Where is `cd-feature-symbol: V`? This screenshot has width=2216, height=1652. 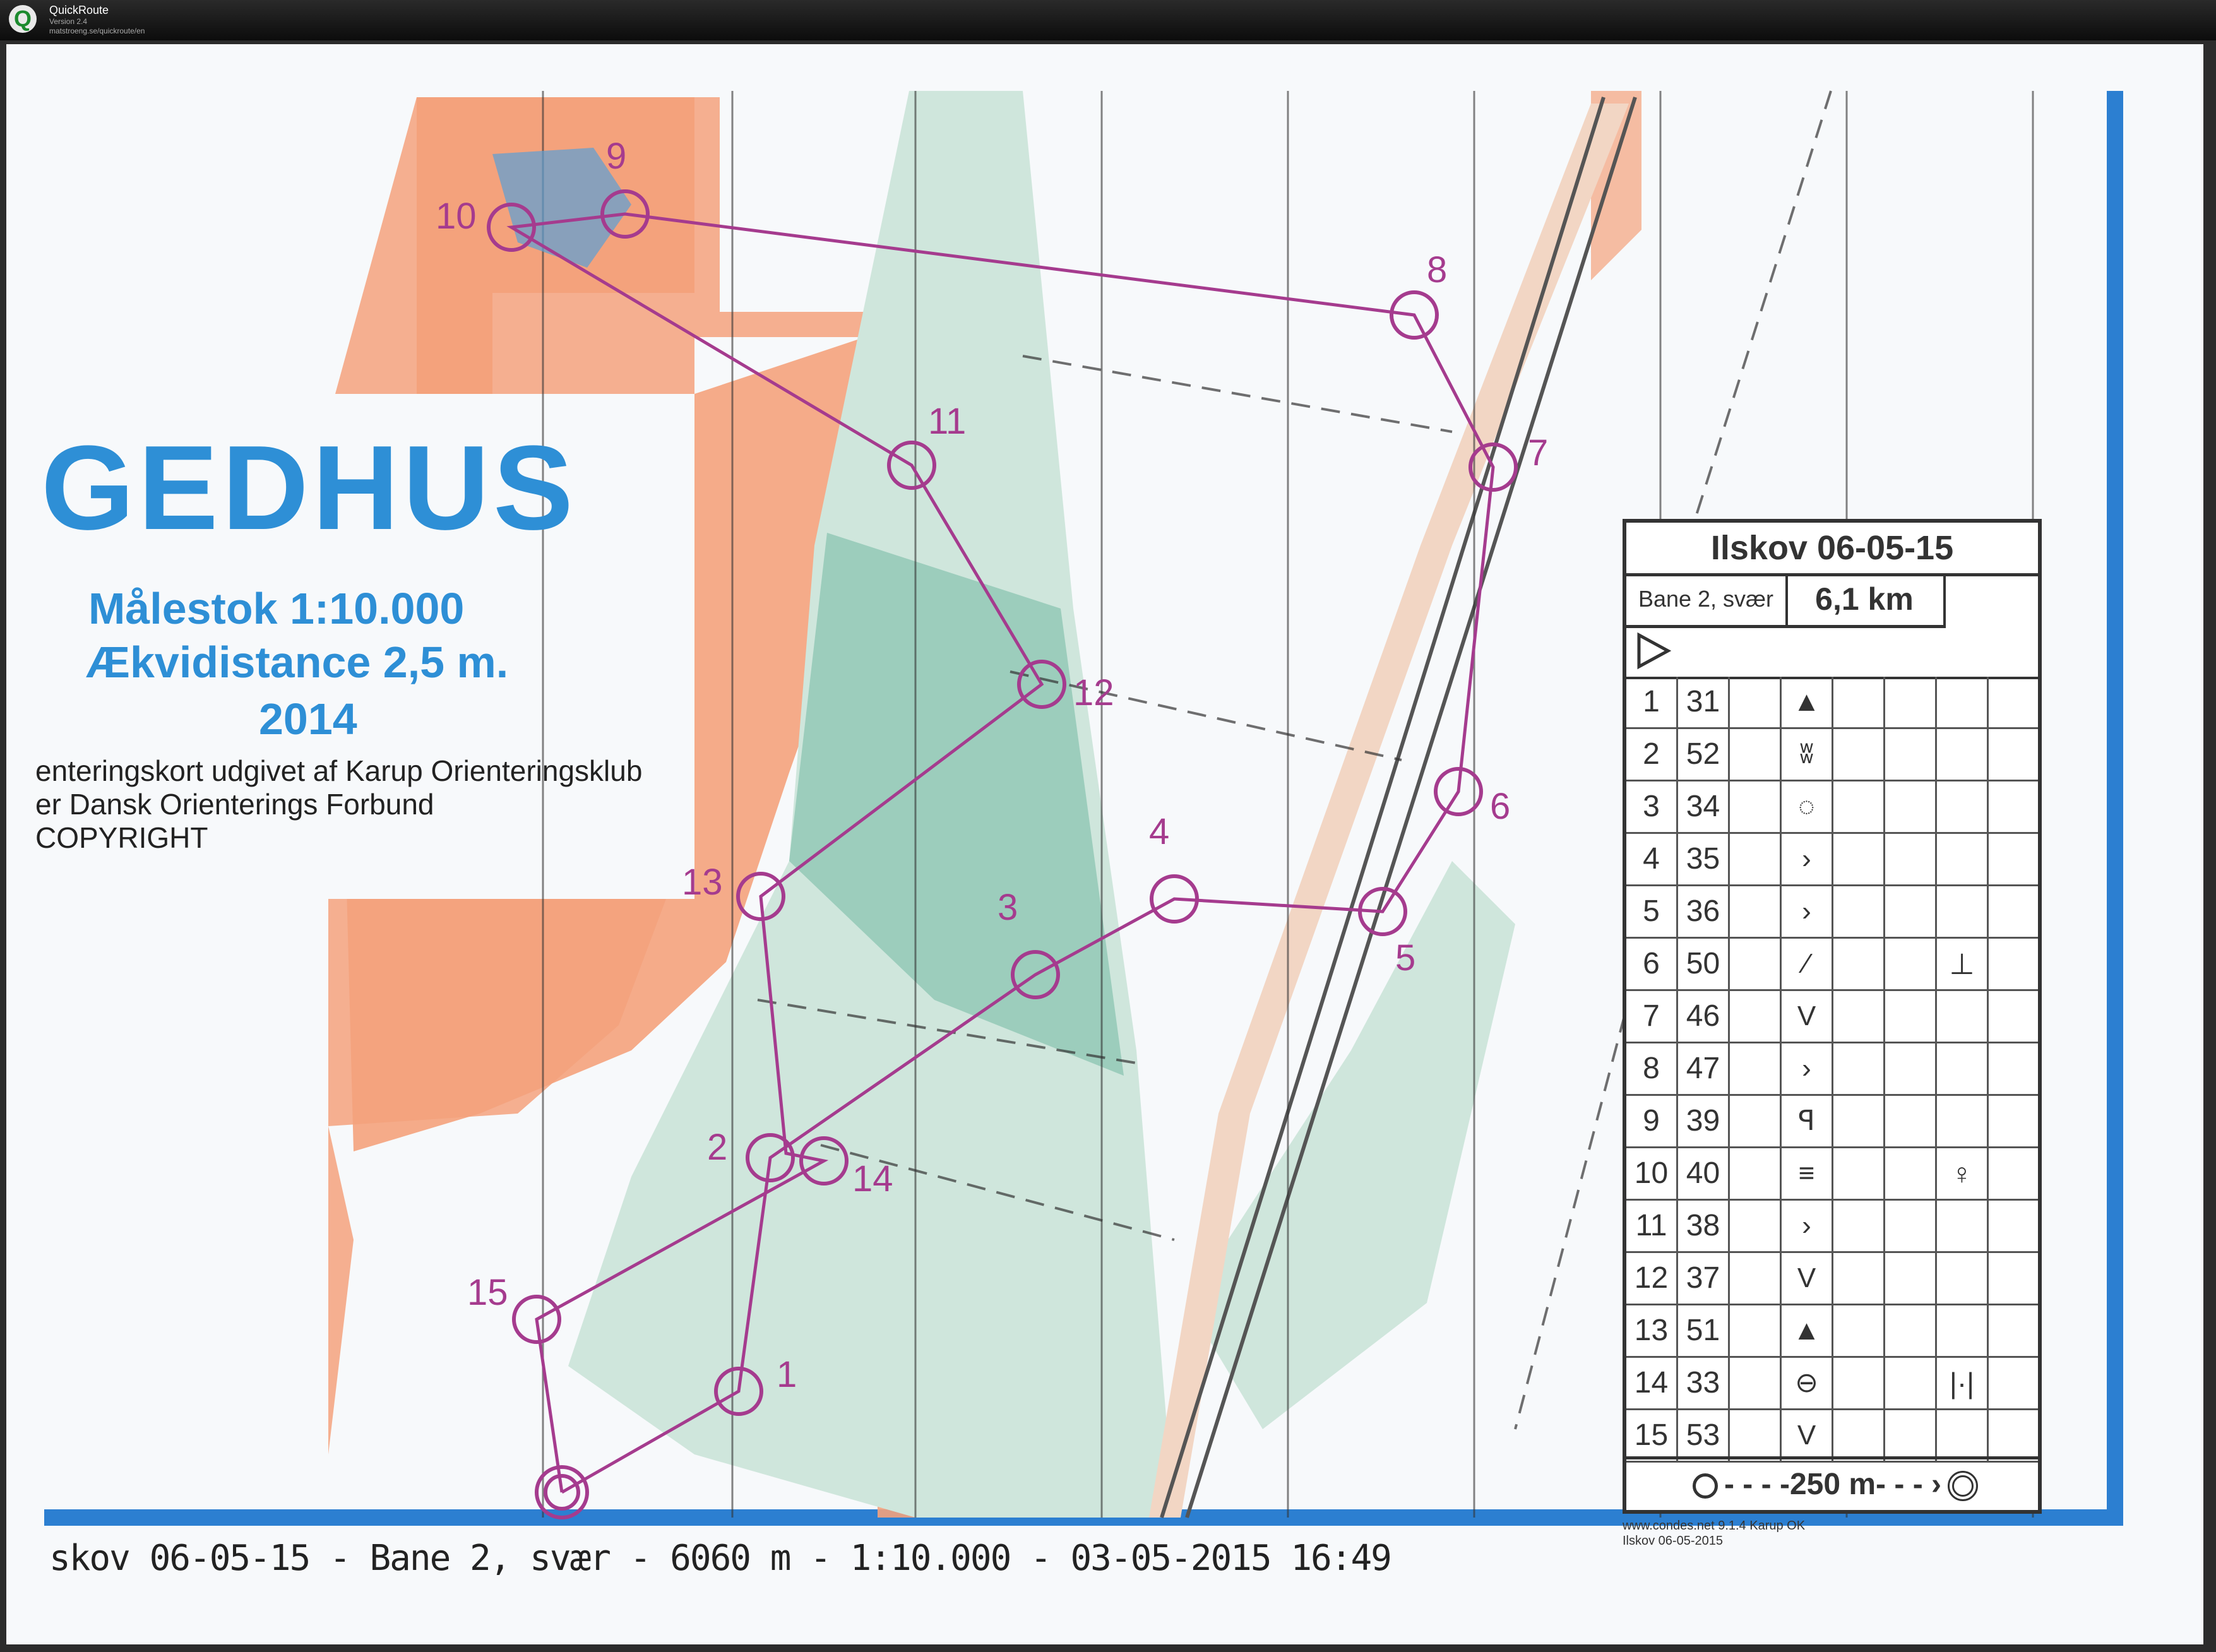
cd-feature-symbol: V is located at coordinates (1808, 1435).